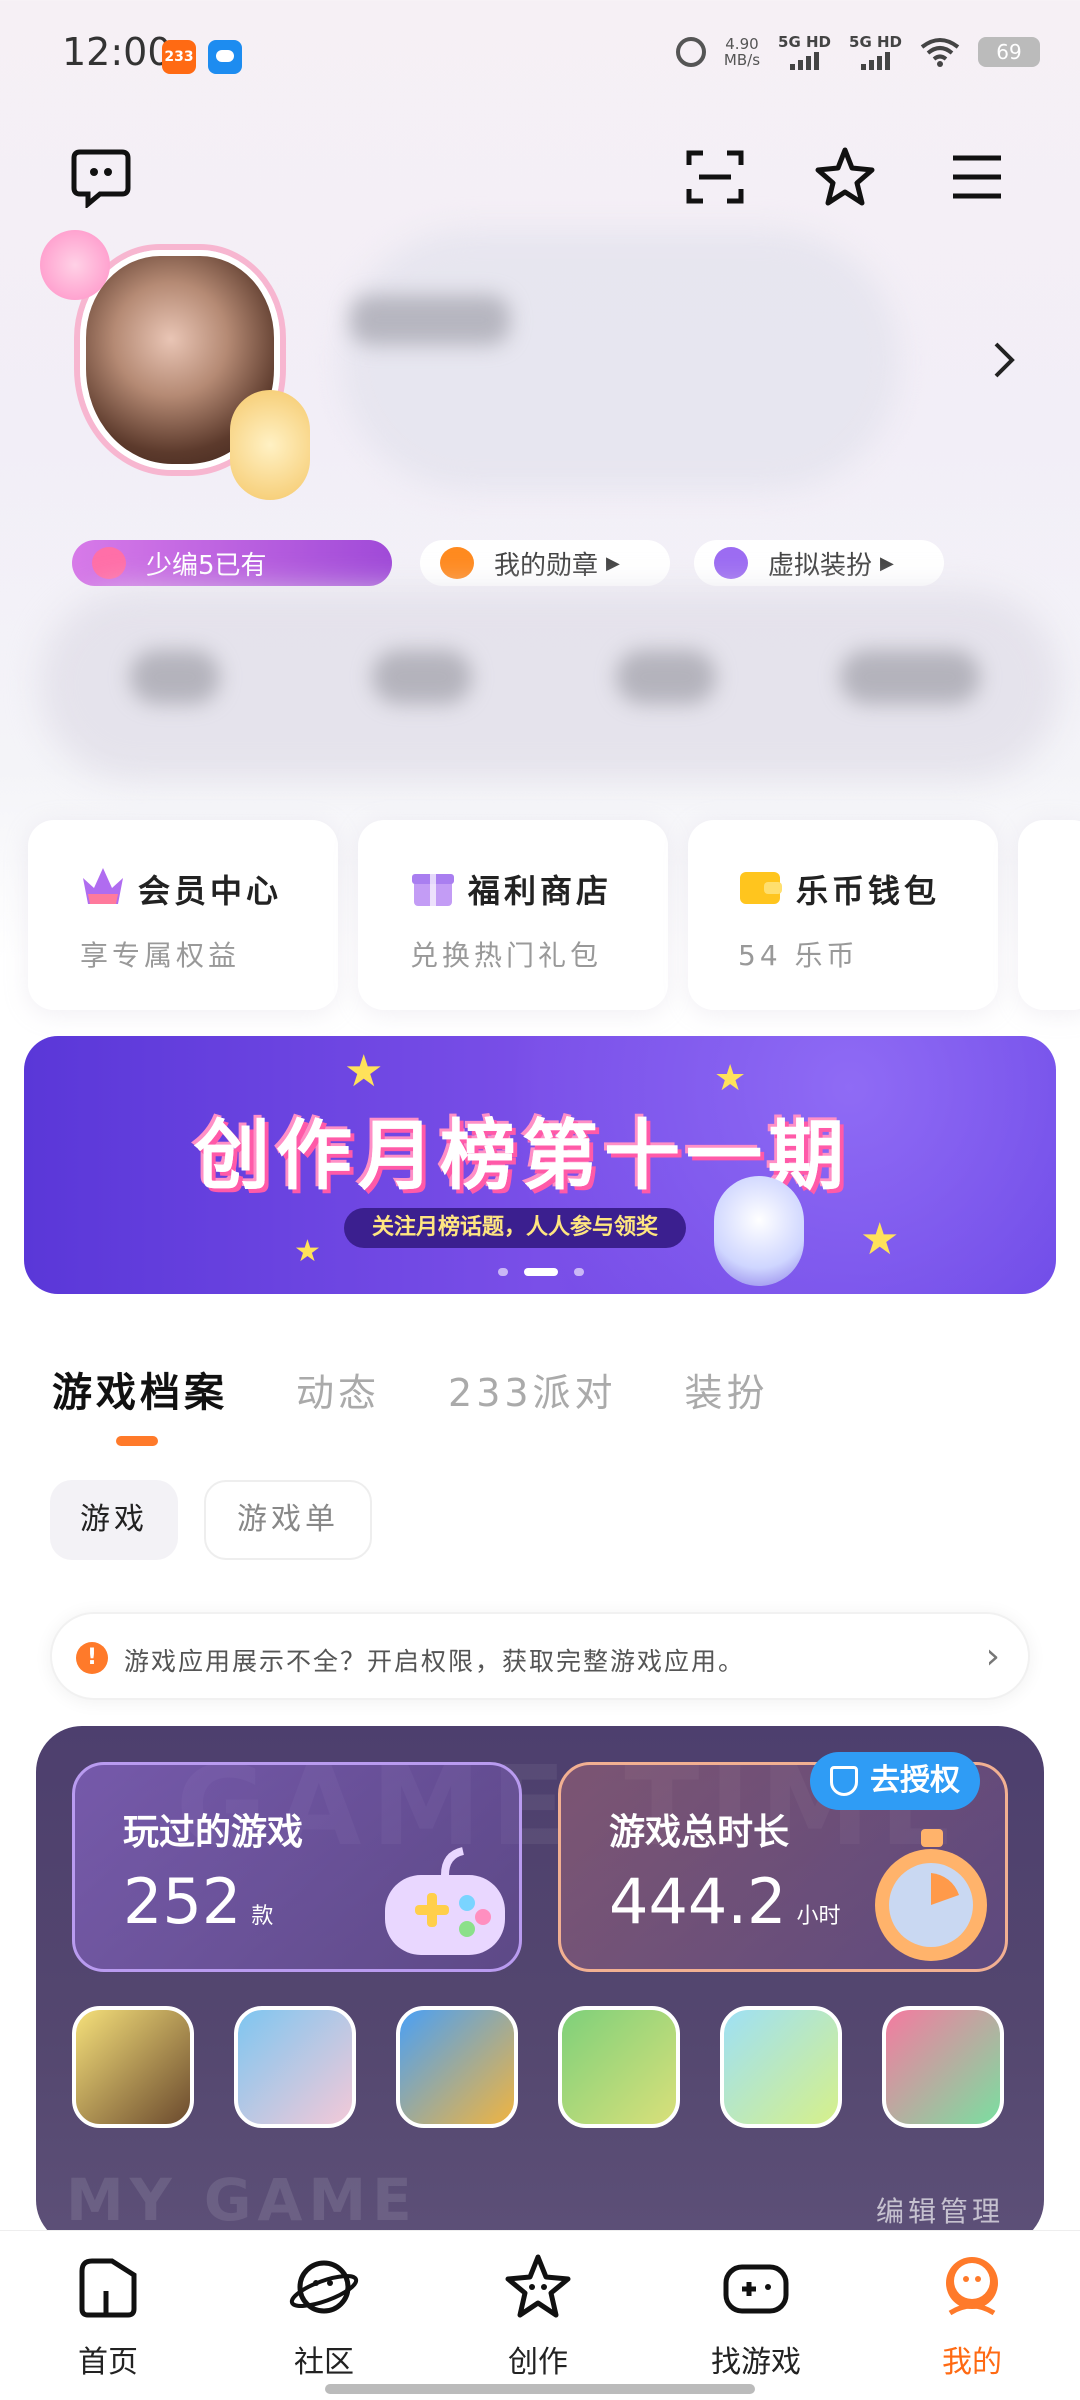 The height and width of the screenshot is (2400, 1080). What do you see at coordinates (182, 1901) in the screenshot?
I see `played-value: 252` at bounding box center [182, 1901].